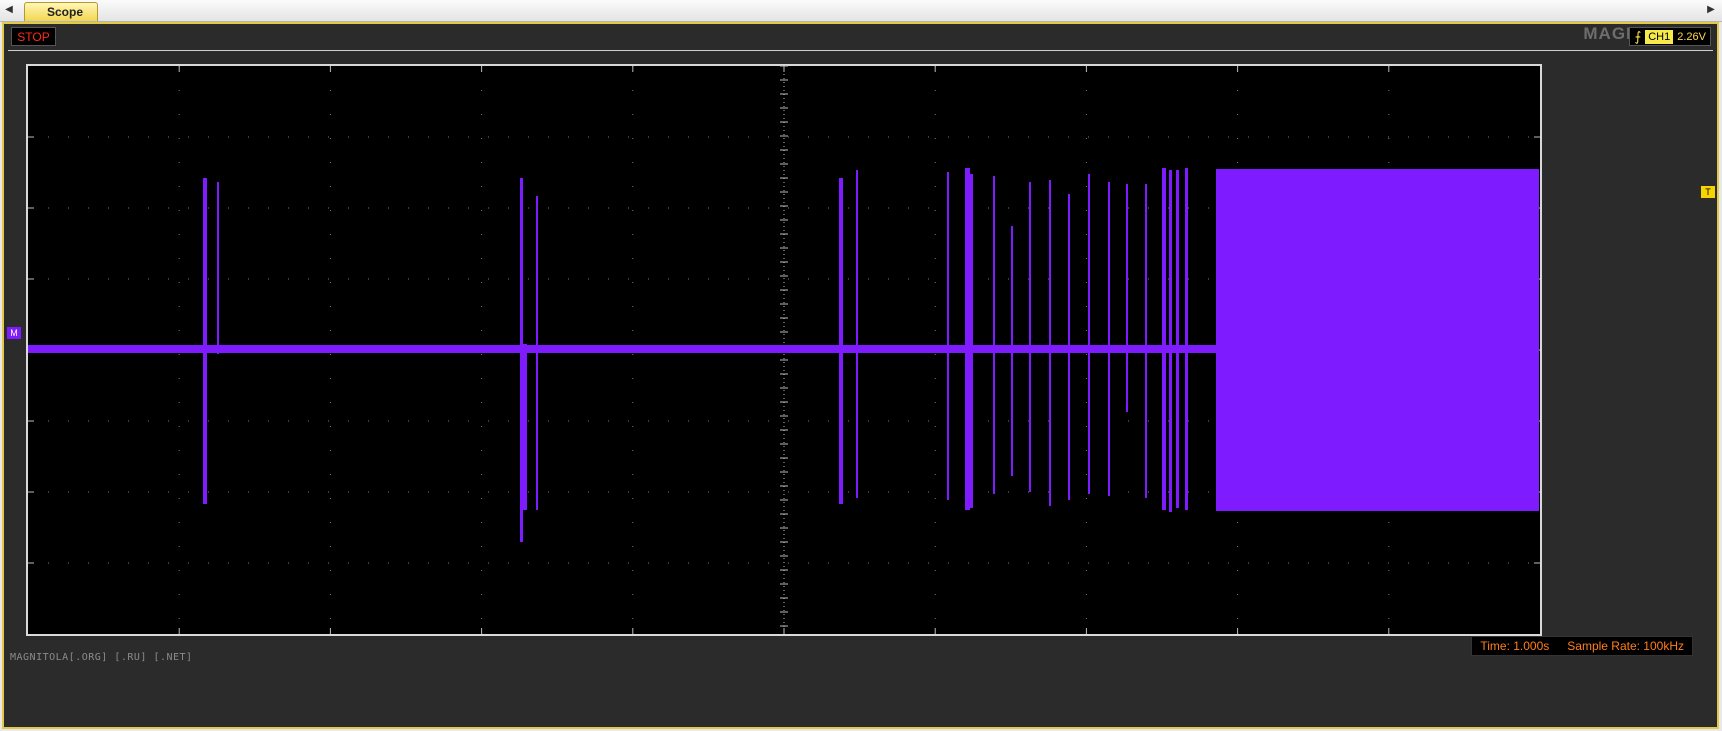 The height and width of the screenshot is (731, 1722). Describe the element at coordinates (1515, 646) in the screenshot. I see `time-readout: Time: 1.000s` at that location.